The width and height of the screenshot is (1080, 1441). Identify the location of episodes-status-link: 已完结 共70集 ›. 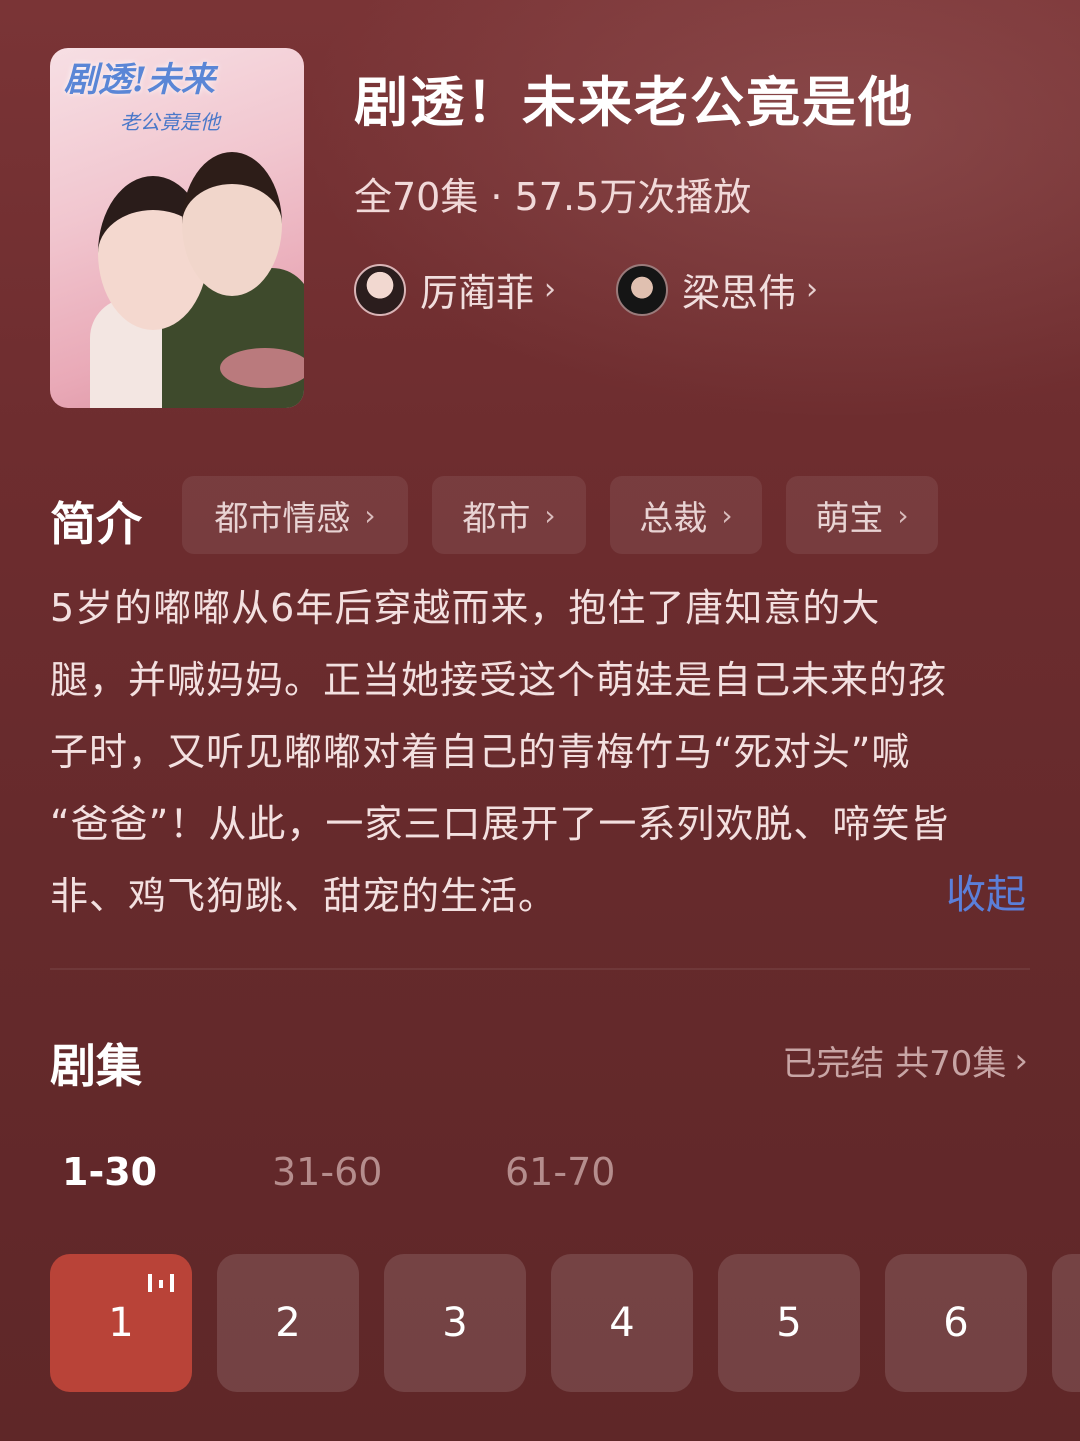
(905, 1060).